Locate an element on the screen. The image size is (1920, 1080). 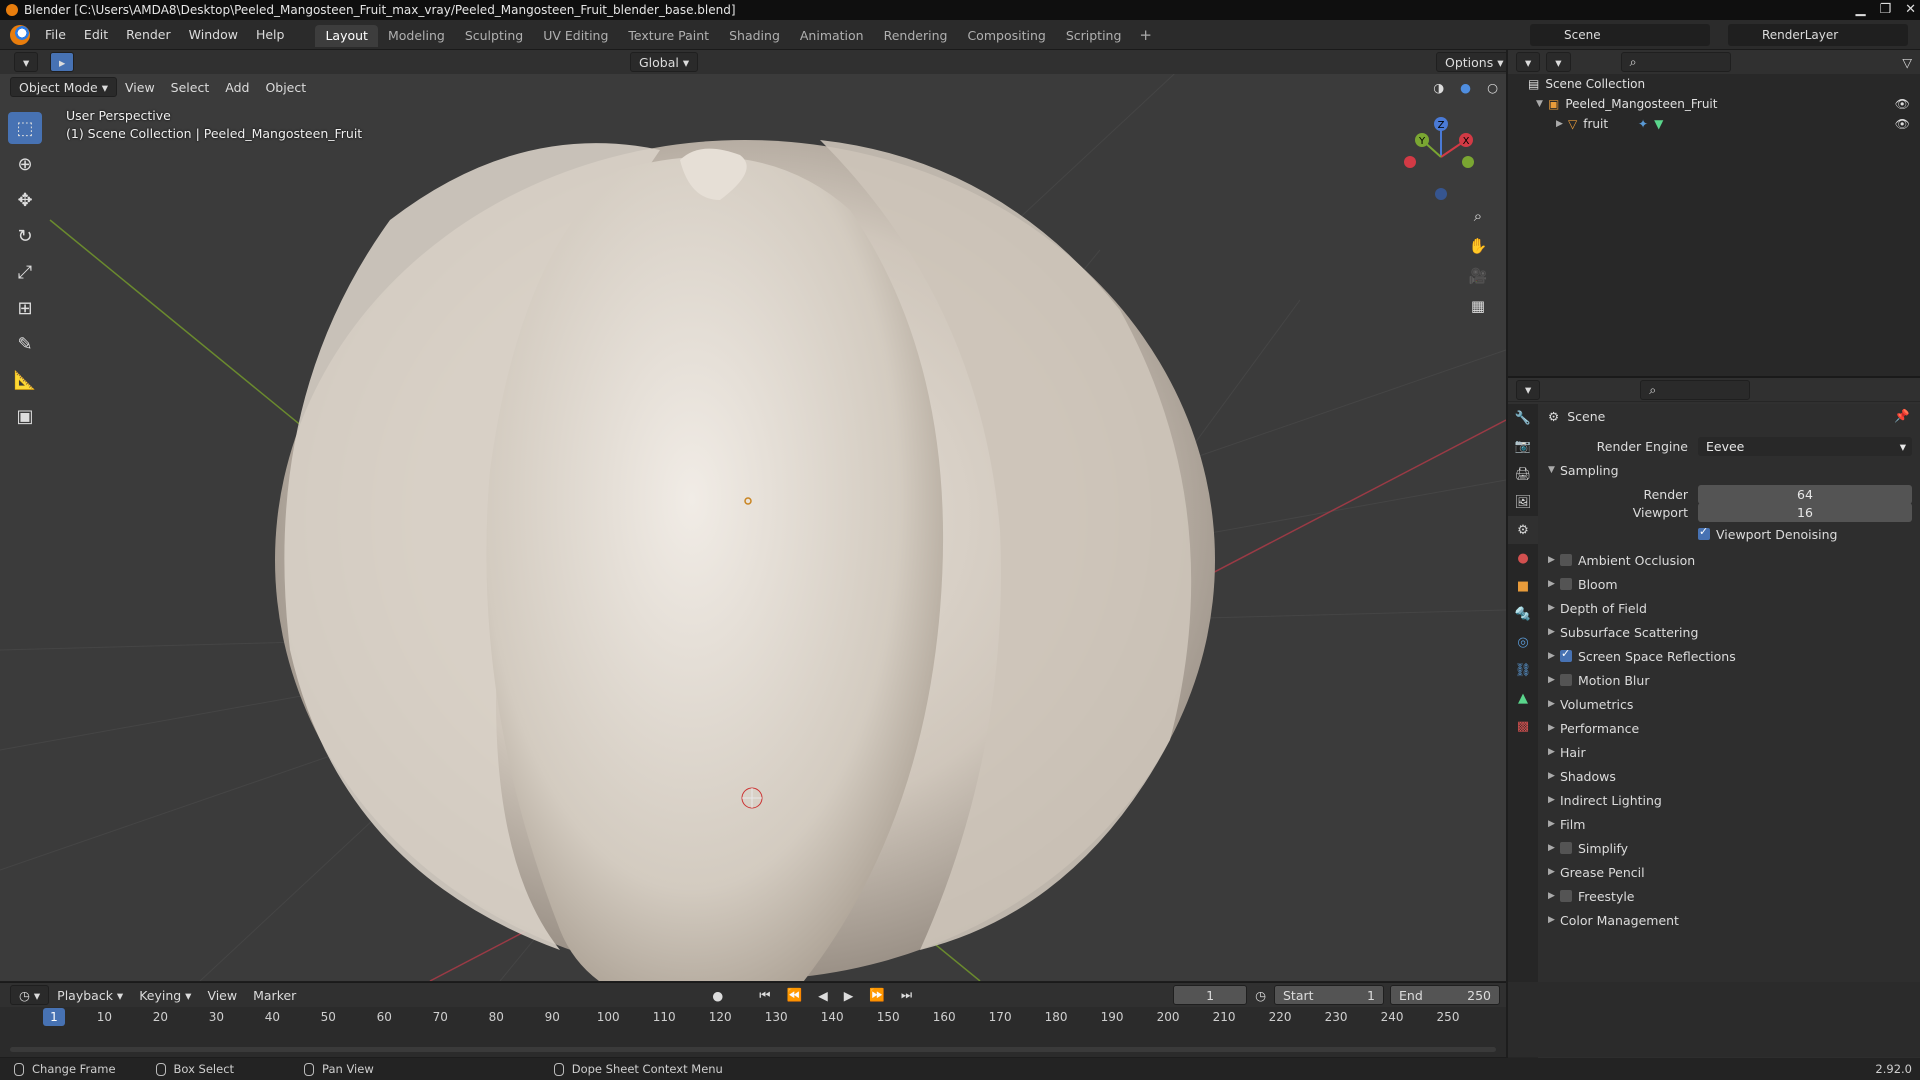
render-samples-field: 64 is located at coordinates (1805, 494).